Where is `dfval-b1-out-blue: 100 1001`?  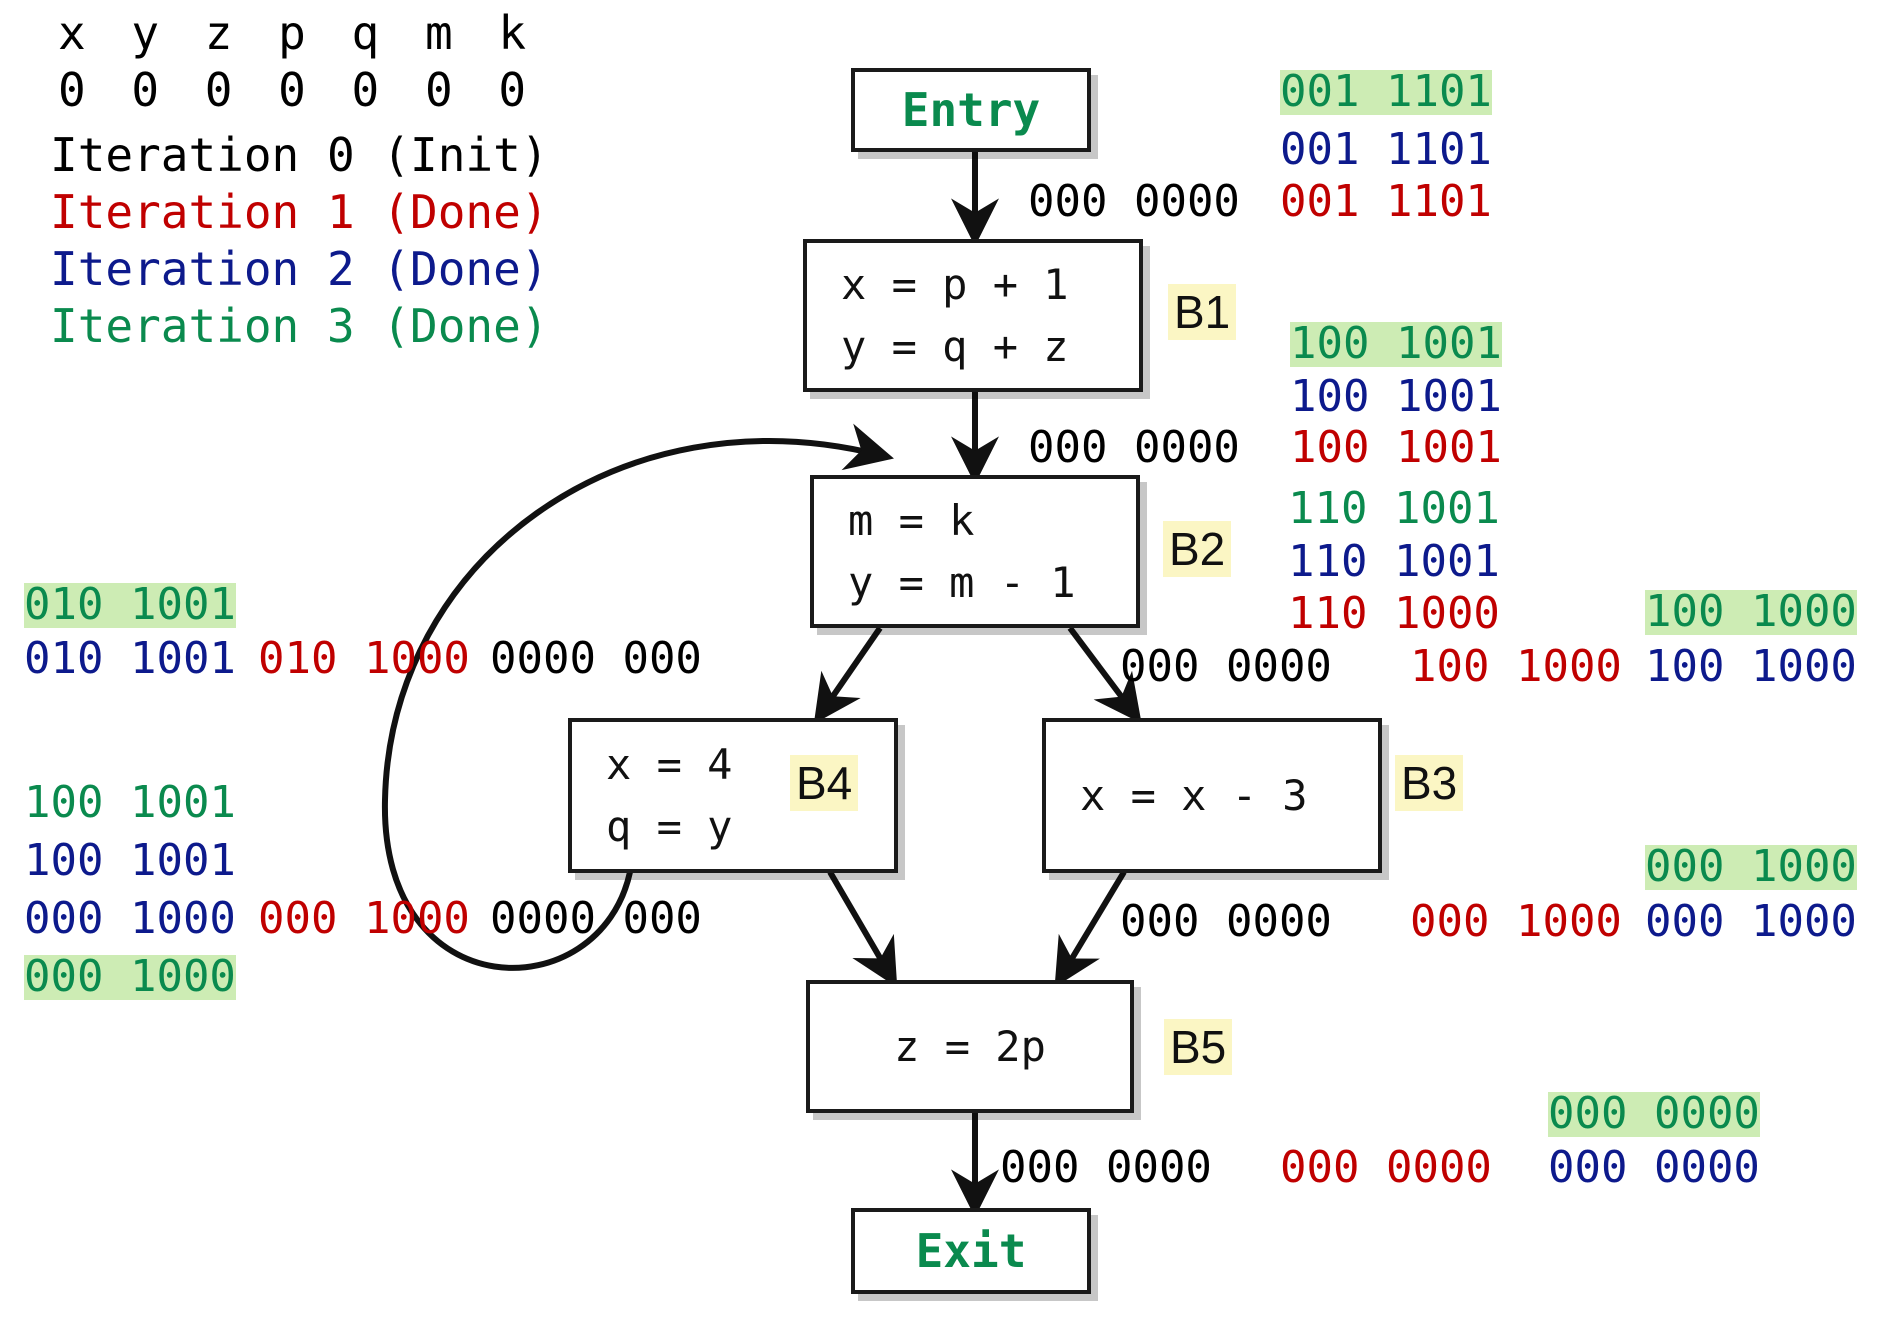 dfval-b1-out-blue: 100 1001 is located at coordinates (1396, 396).